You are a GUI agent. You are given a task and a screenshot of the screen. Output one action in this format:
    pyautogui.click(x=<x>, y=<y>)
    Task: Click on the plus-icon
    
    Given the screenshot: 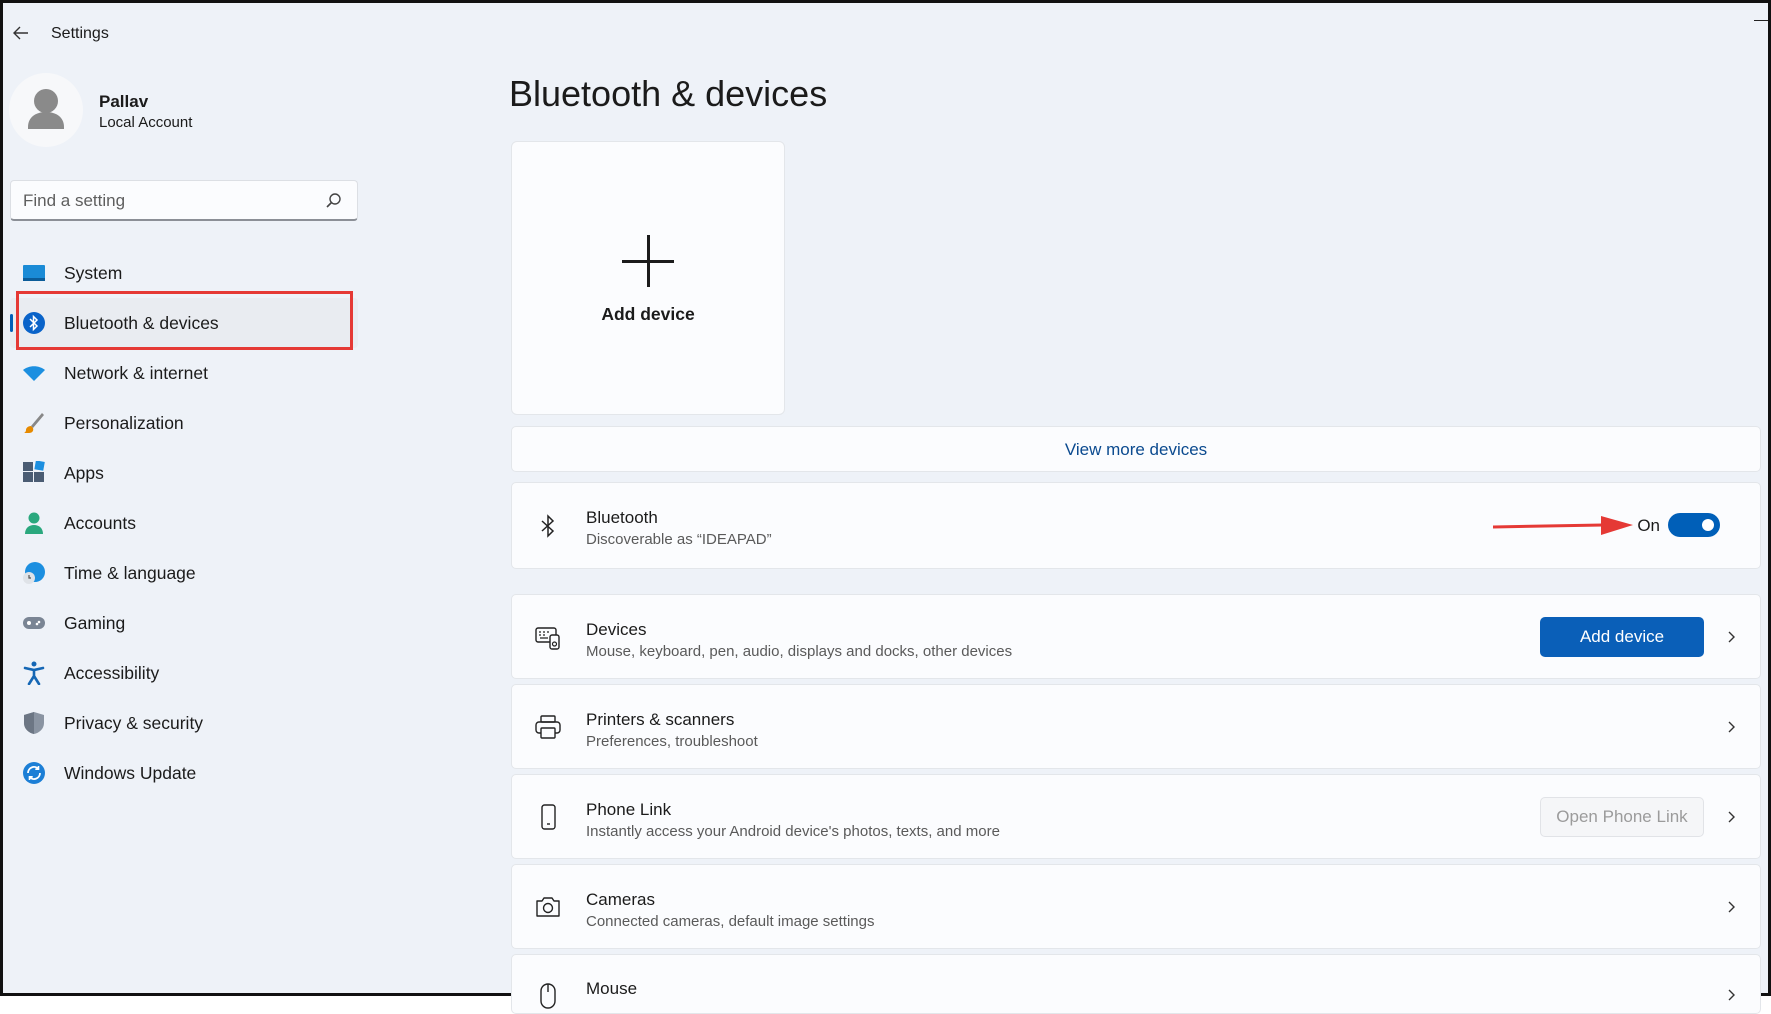 What is the action you would take?
    pyautogui.click(x=648, y=261)
    